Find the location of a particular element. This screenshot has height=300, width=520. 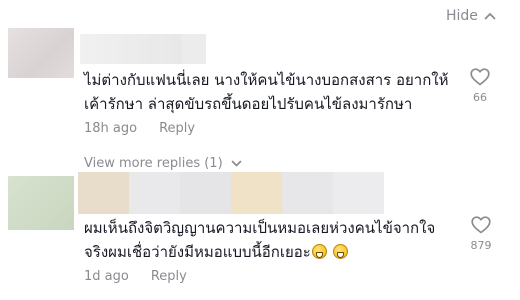

view-more-label: View more replies (1) is located at coordinates (153, 163).